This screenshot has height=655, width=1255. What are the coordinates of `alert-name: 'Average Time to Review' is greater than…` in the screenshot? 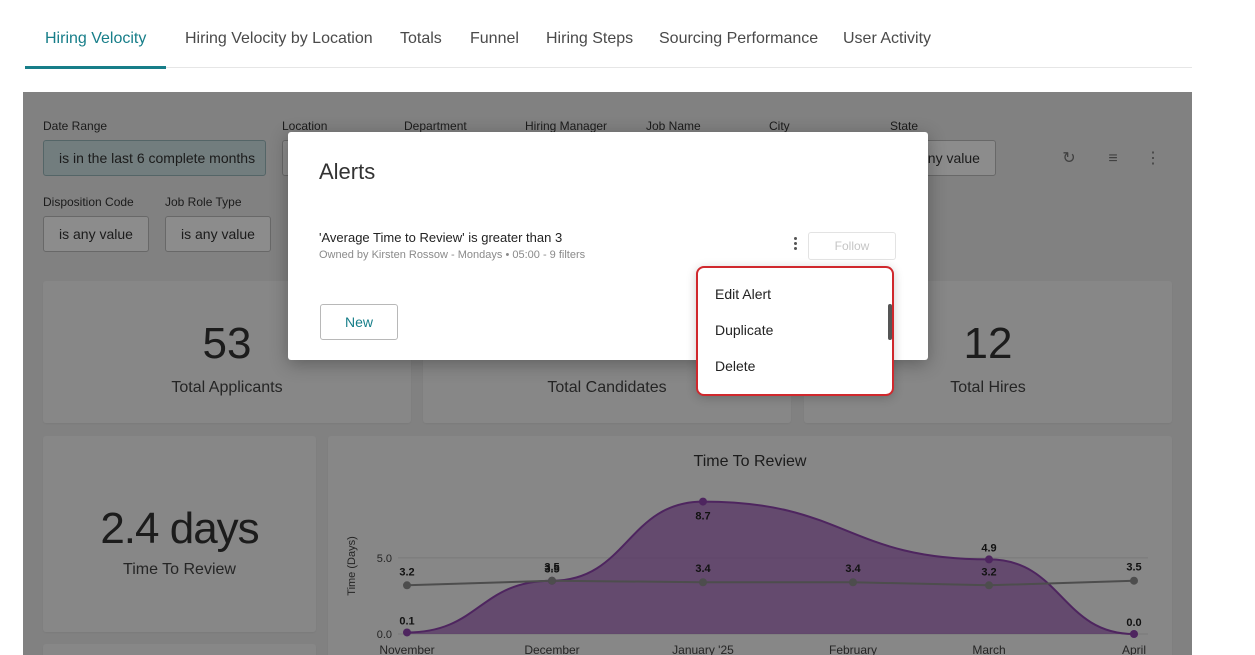 It's located at (441, 237).